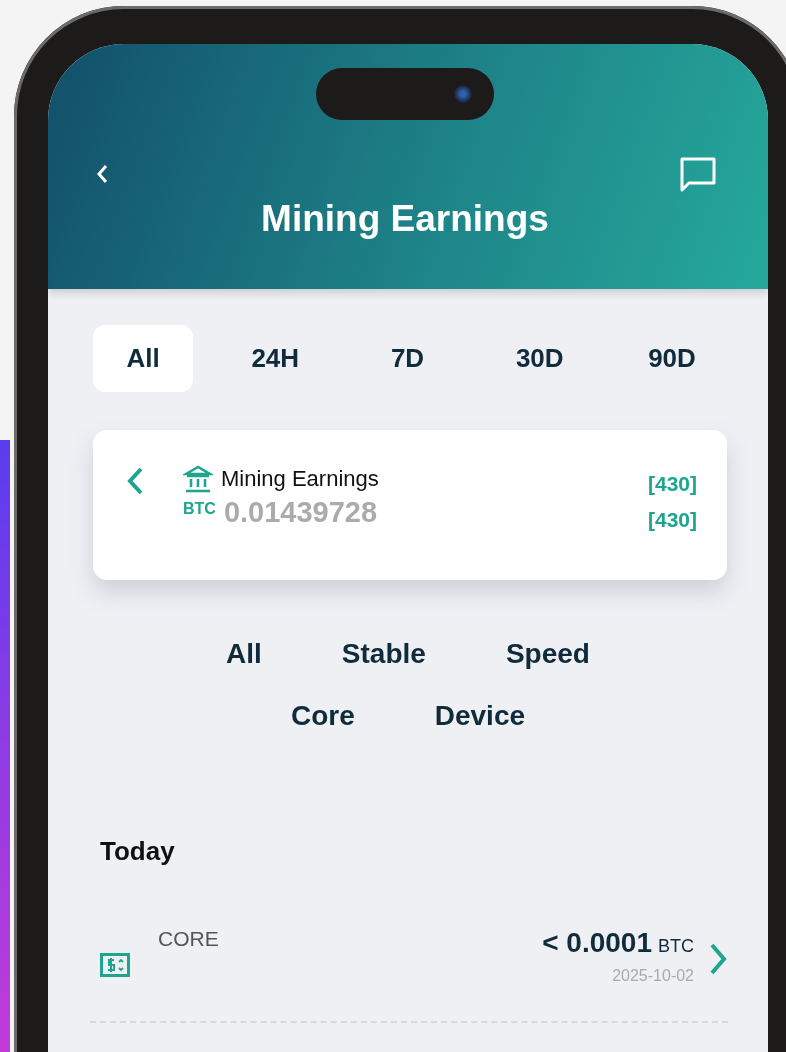 This screenshot has height=1052, width=786. What do you see at coordinates (407, 358) in the screenshot?
I see `period-tab: 7D` at bounding box center [407, 358].